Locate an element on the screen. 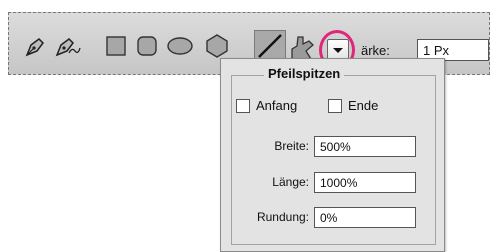 This screenshot has height=252, width=498. concavity-label: Rundung: is located at coordinates (282, 217).